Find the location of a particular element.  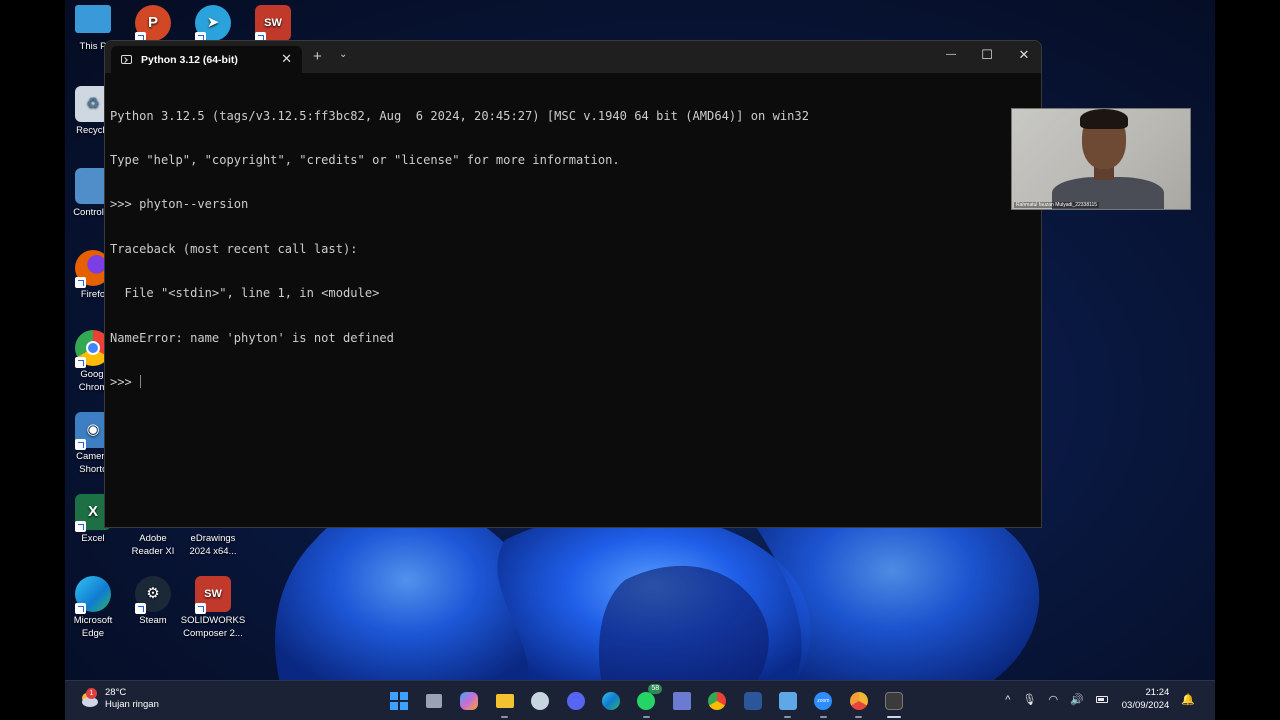

tab-python: Python 3.12 (64-bit) ✕ is located at coordinates (206, 59).